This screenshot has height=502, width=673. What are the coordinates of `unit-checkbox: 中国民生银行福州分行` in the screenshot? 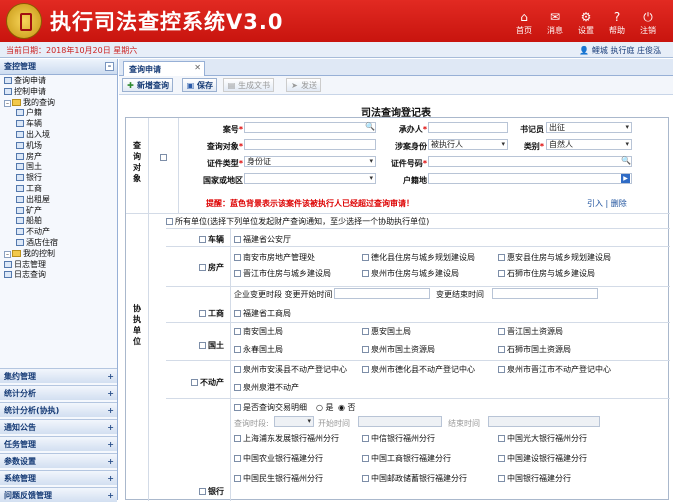 It's located at (278, 478).